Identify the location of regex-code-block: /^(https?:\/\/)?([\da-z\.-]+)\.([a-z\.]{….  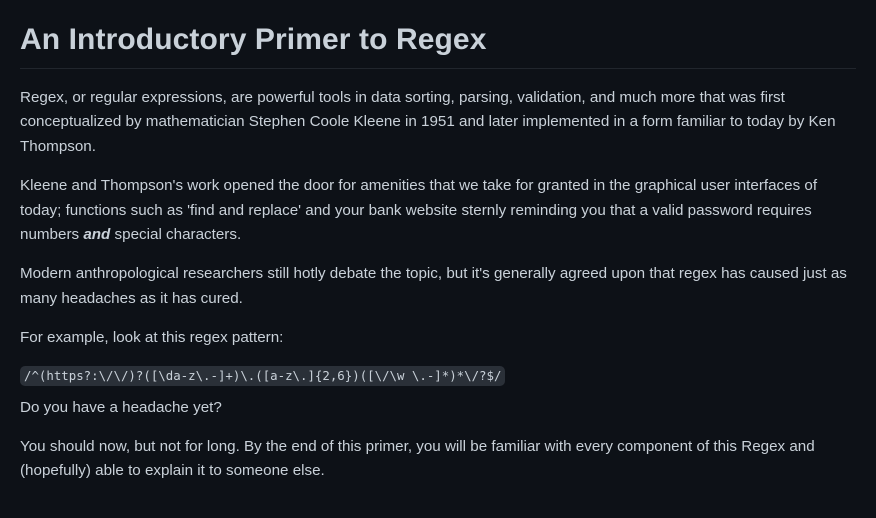
(438, 375).